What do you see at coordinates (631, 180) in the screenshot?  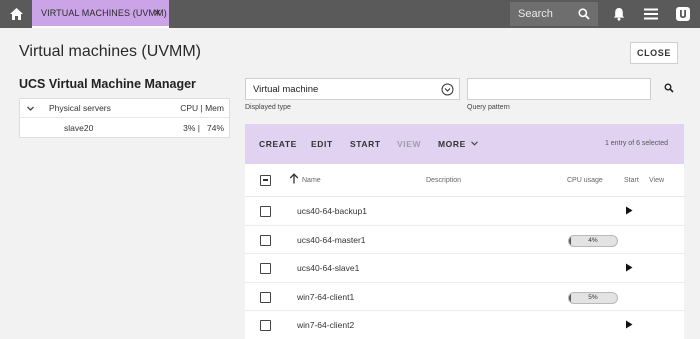 I see `column-header-start: Start` at bounding box center [631, 180].